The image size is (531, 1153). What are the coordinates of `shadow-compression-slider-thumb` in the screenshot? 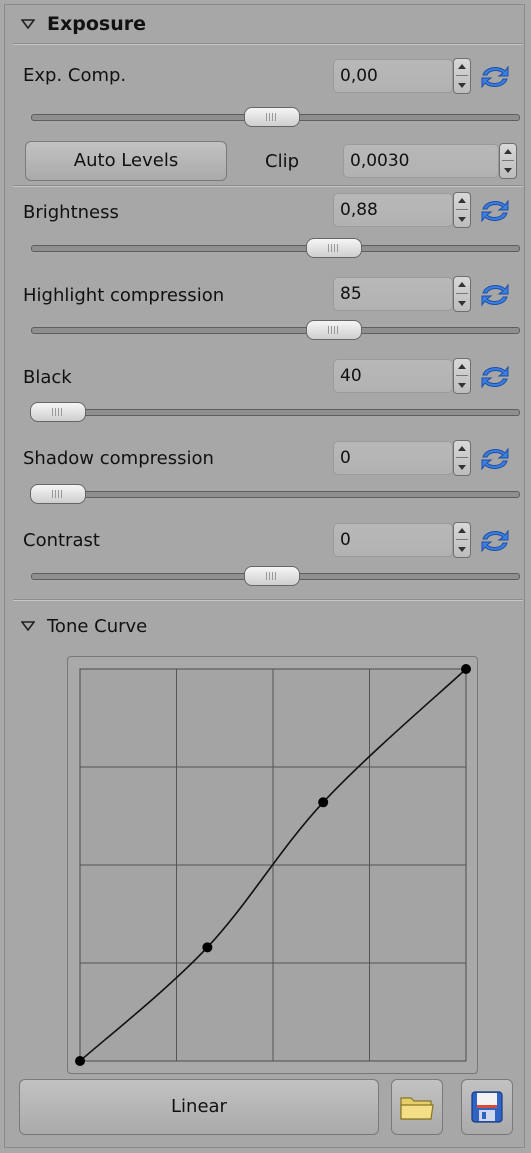 It's located at (58, 494).